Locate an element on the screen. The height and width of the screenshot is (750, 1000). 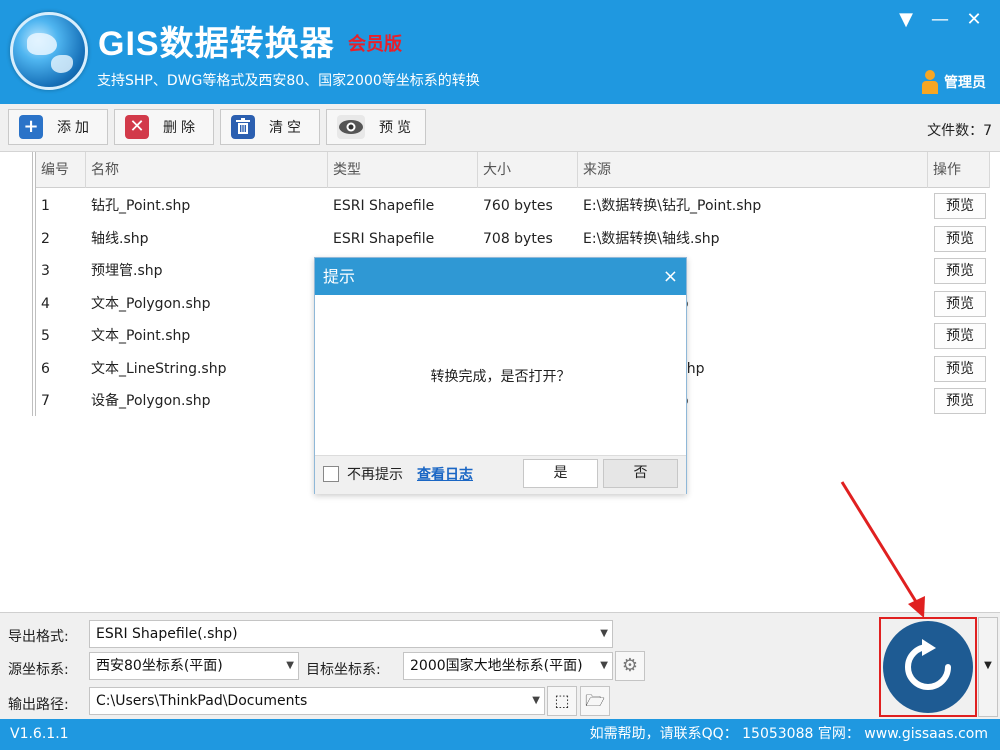
user-menu: 管理员 is located at coordinates (954, 82).